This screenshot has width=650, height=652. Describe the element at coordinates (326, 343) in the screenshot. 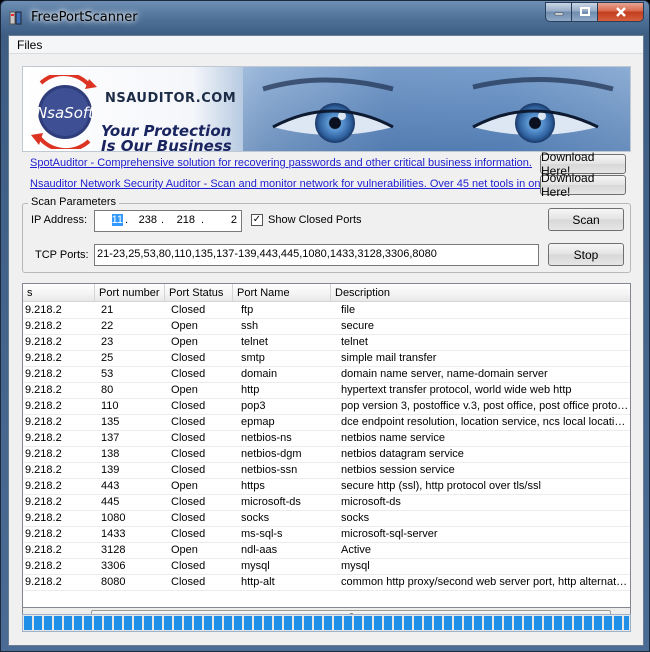

I see `table-row: 9.218.2 23 Open telnet telnet` at that location.